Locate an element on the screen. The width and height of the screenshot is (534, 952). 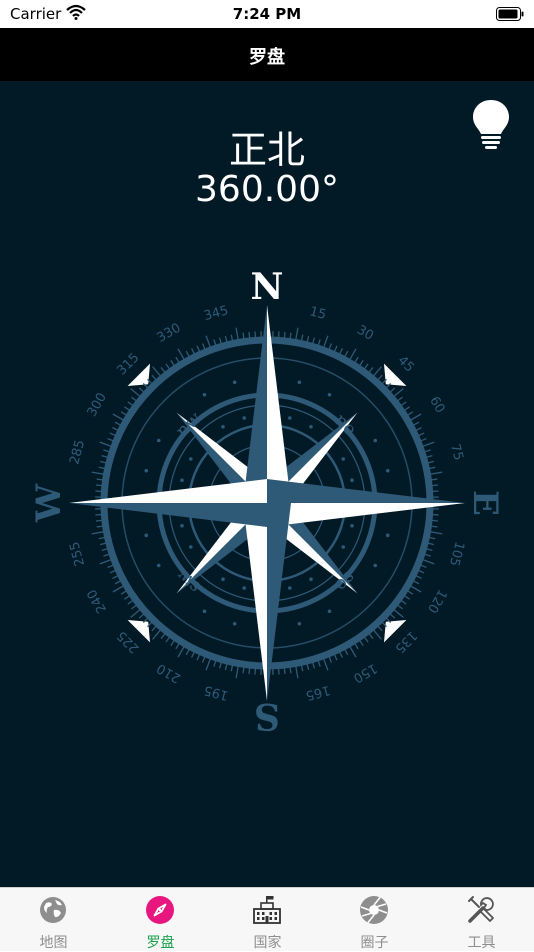
degree-label: 30 is located at coordinates (365, 333).